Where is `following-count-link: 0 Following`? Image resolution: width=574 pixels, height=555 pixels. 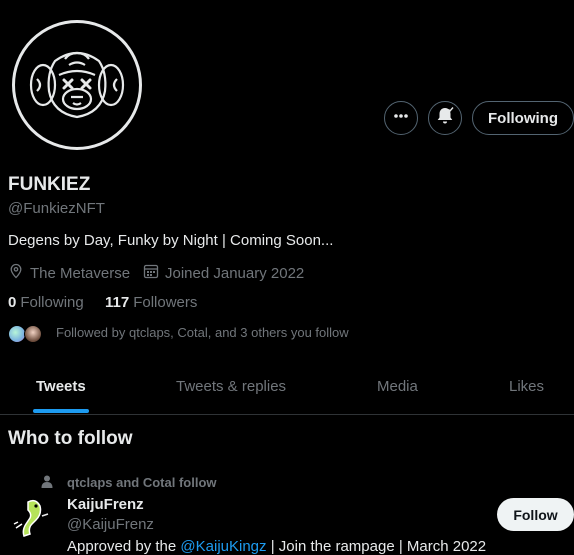 following-count-link: 0 Following is located at coordinates (46, 302).